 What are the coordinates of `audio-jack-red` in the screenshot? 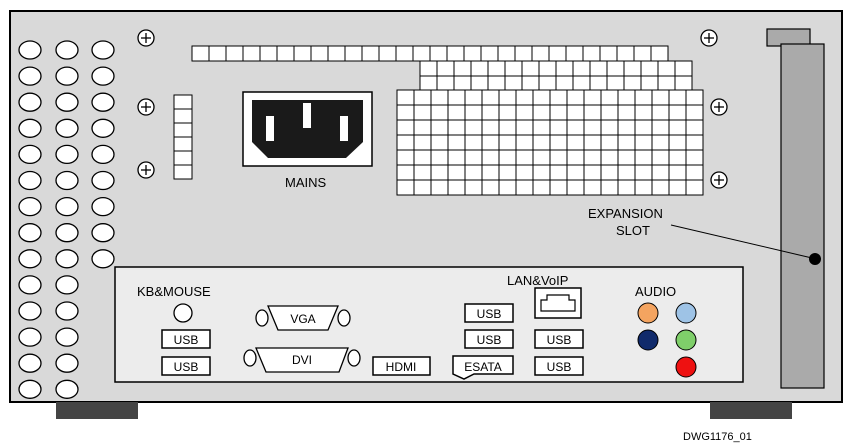 It's located at (686, 367).